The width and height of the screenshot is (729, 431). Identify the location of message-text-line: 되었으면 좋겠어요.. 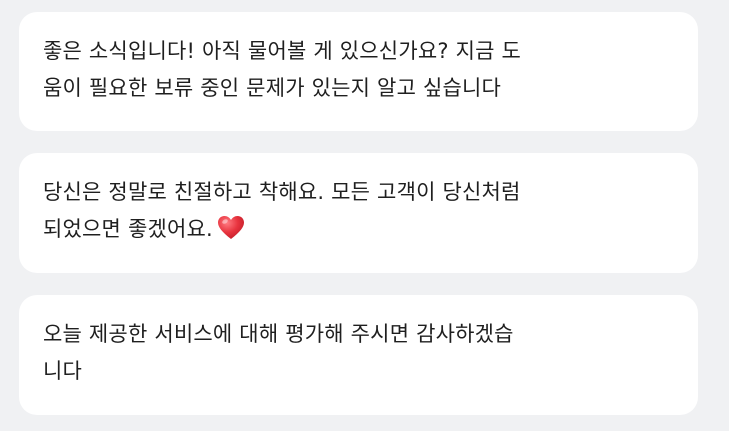
(358, 229).